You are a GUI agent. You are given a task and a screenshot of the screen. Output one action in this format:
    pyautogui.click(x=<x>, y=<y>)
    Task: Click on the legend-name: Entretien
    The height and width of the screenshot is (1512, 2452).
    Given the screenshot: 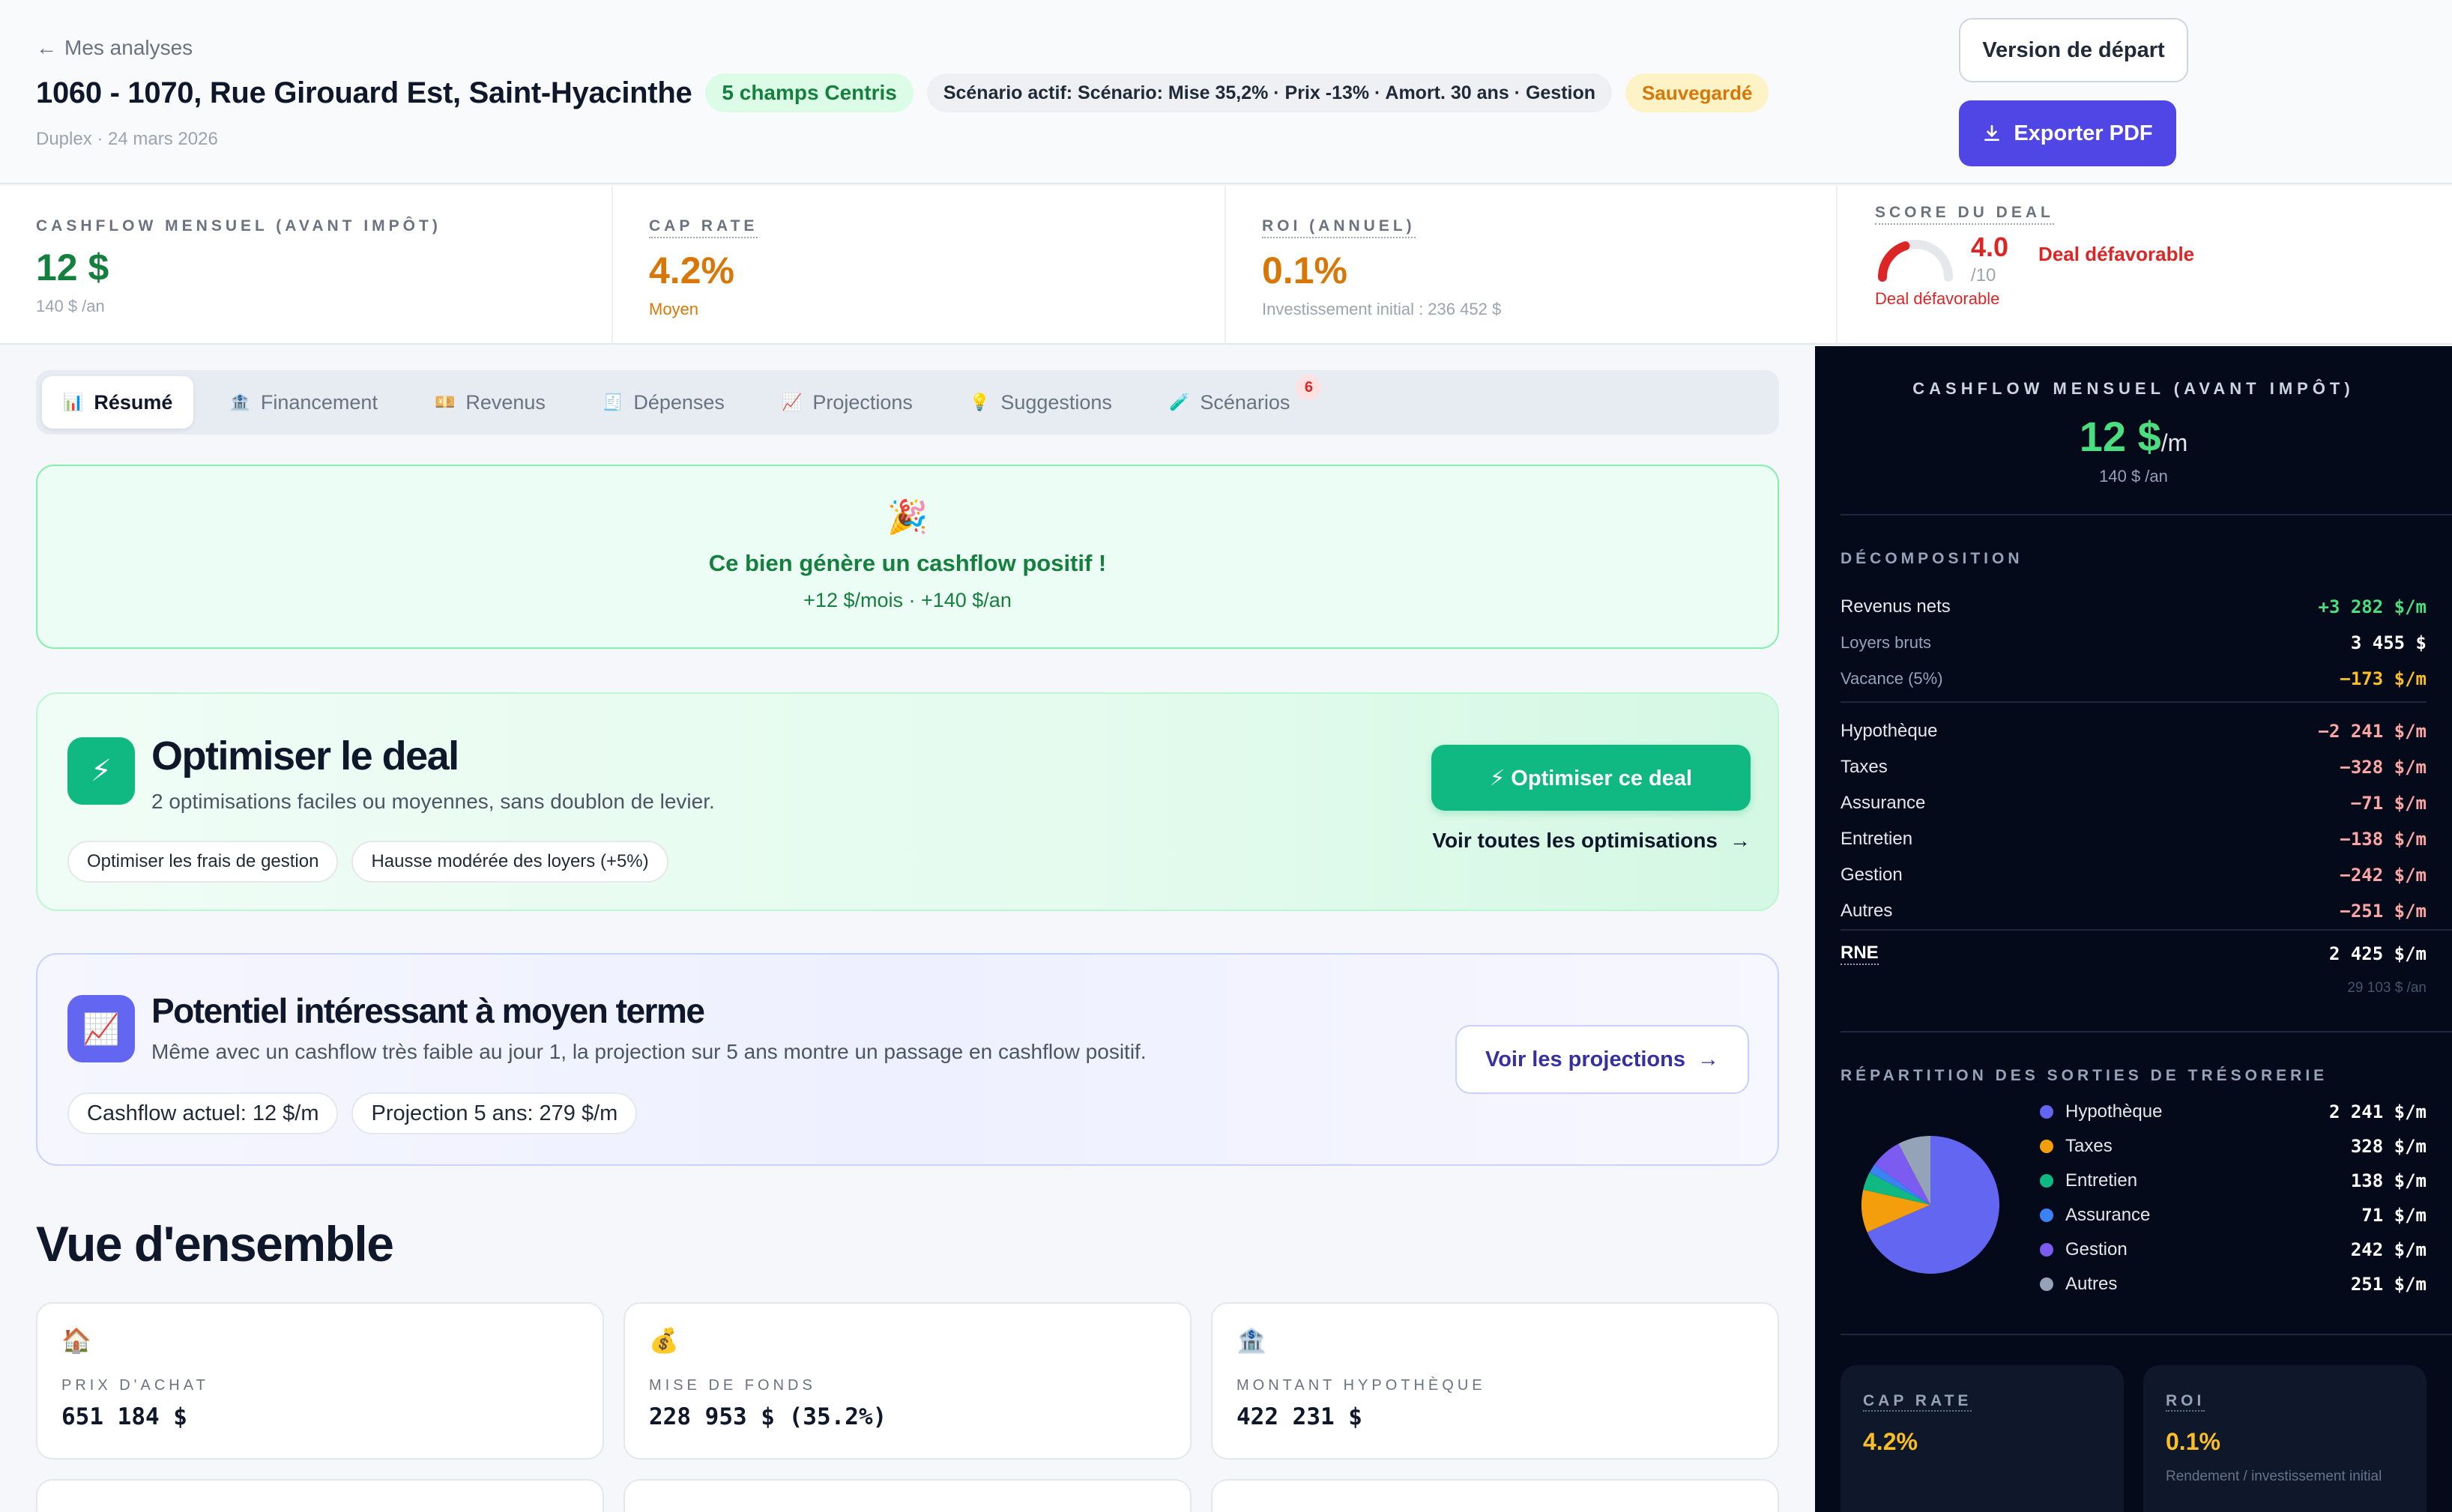 What is the action you would take?
    pyautogui.click(x=2089, y=1180)
    